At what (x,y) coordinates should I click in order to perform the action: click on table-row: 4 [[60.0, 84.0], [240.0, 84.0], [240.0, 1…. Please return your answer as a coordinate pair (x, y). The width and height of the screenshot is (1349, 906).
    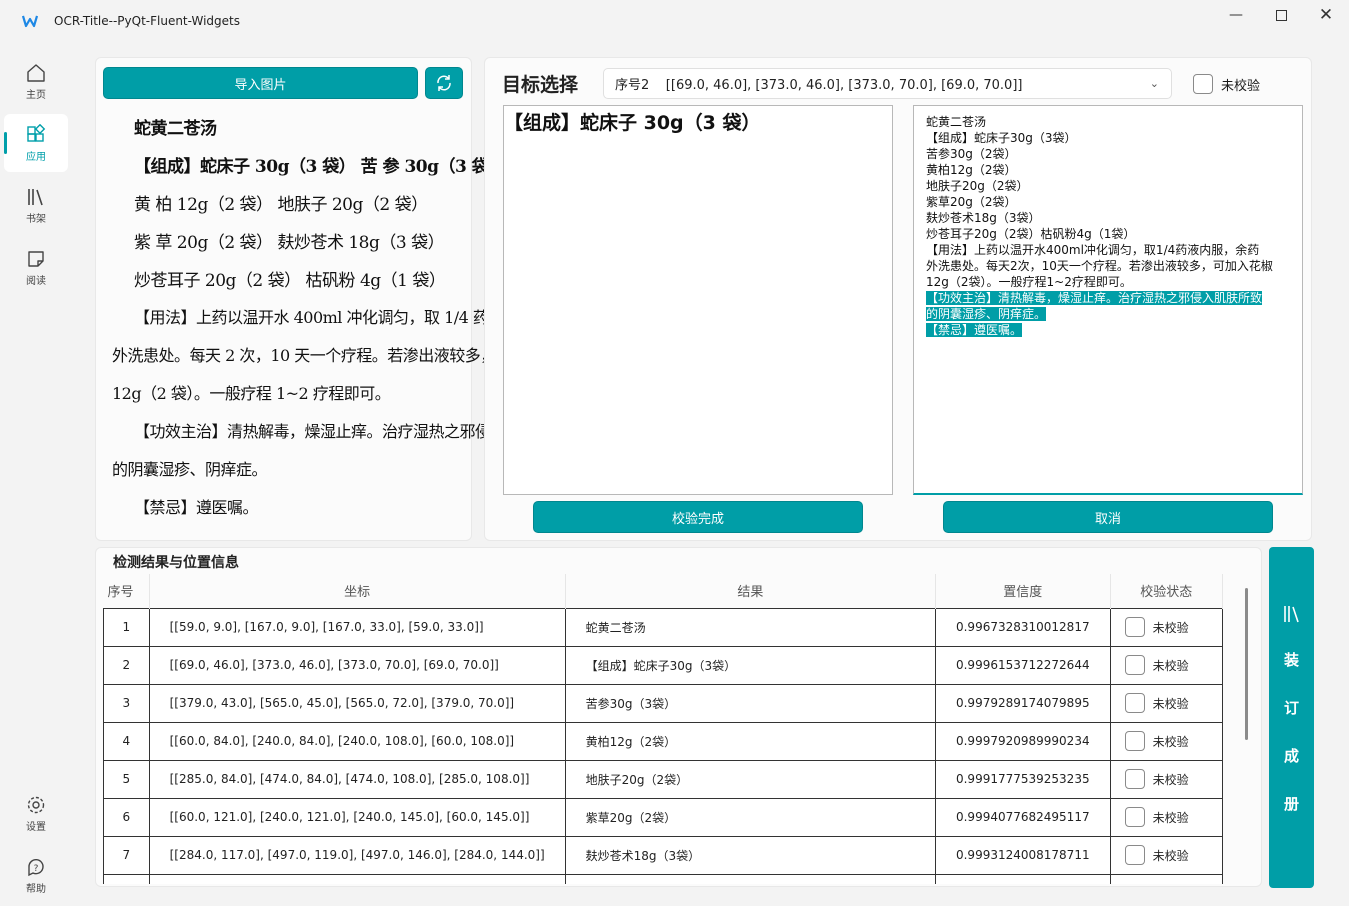
    Looking at the image, I should click on (663, 741).